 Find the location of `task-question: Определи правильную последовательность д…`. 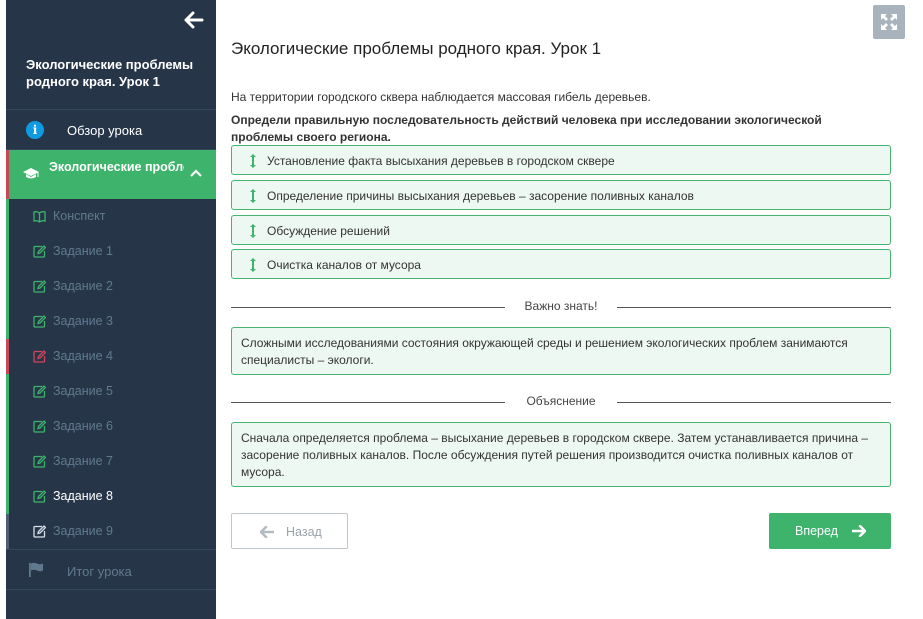

task-question: Определи правильную последовательность д… is located at coordinates (526, 128).